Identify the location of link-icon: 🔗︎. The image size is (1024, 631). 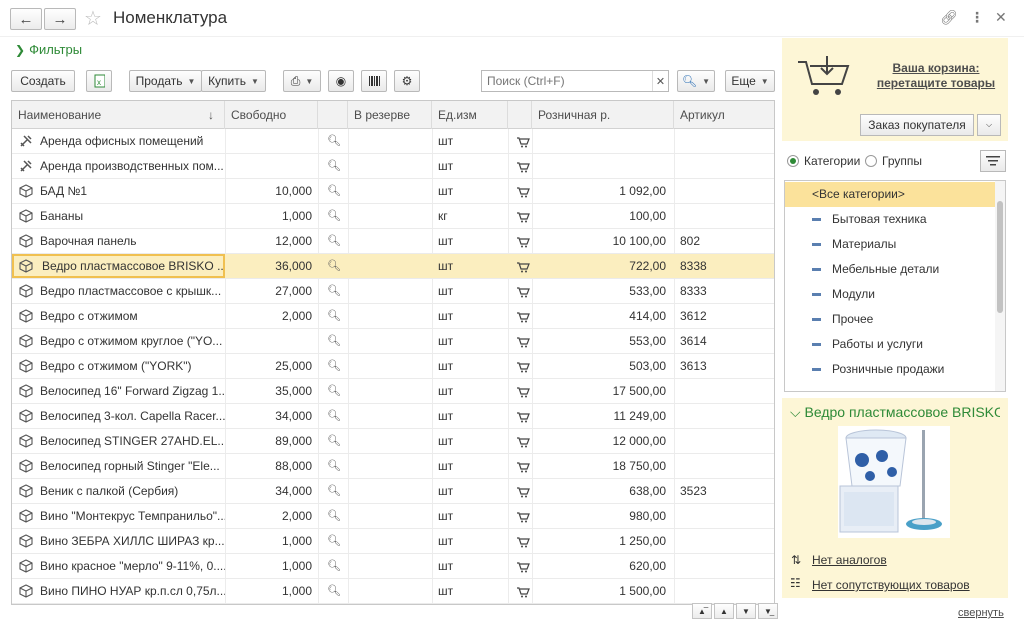
(949, 17).